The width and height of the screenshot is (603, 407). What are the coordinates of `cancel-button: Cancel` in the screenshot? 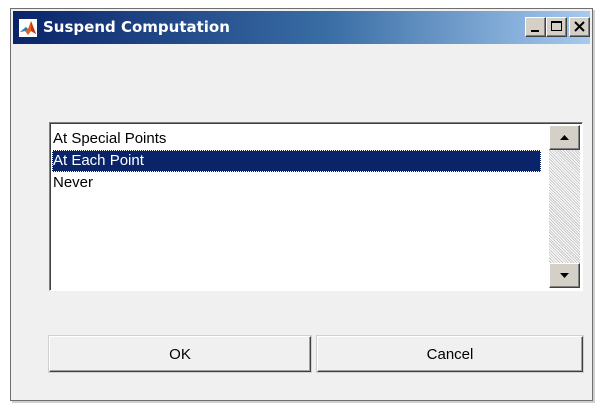 It's located at (450, 354).